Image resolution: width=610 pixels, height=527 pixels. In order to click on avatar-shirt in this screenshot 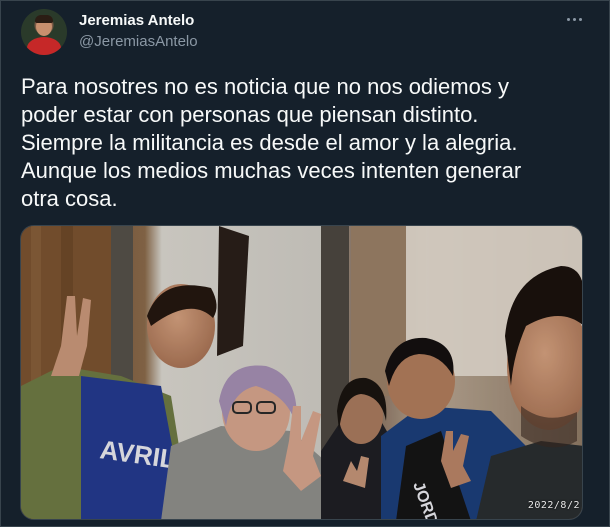, I will do `click(44, 46)`.